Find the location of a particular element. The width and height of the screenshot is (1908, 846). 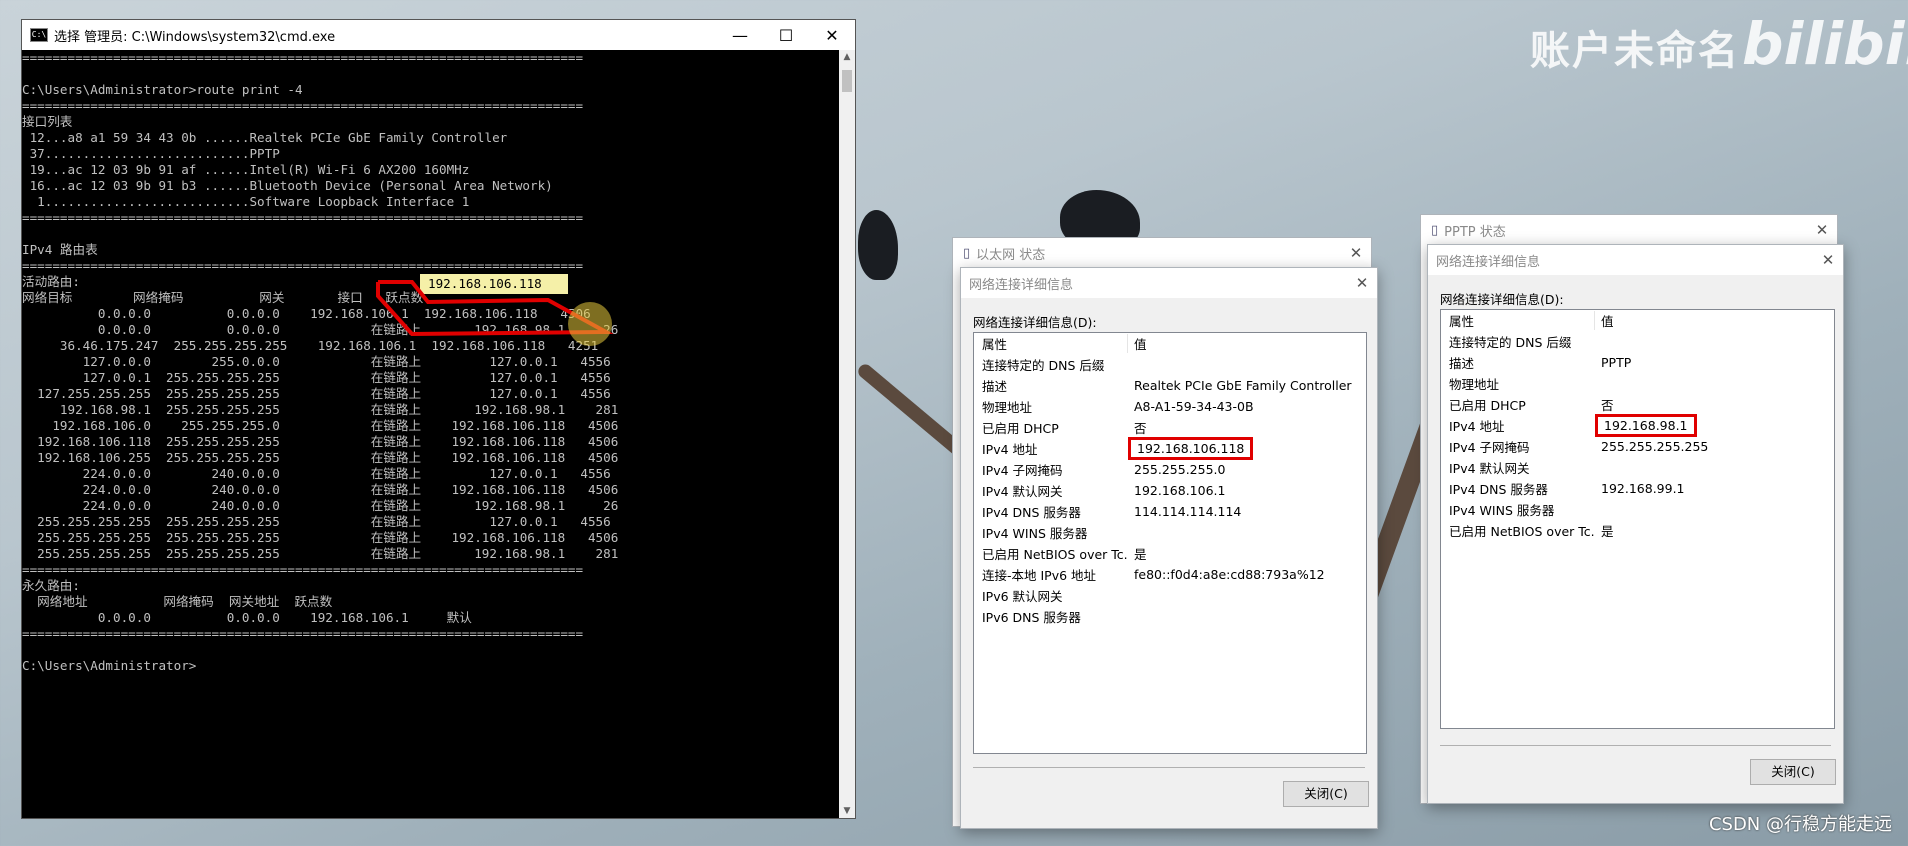

list-item: 描述 Realtek PCIe GbE Family Controller is located at coordinates (1170, 385).